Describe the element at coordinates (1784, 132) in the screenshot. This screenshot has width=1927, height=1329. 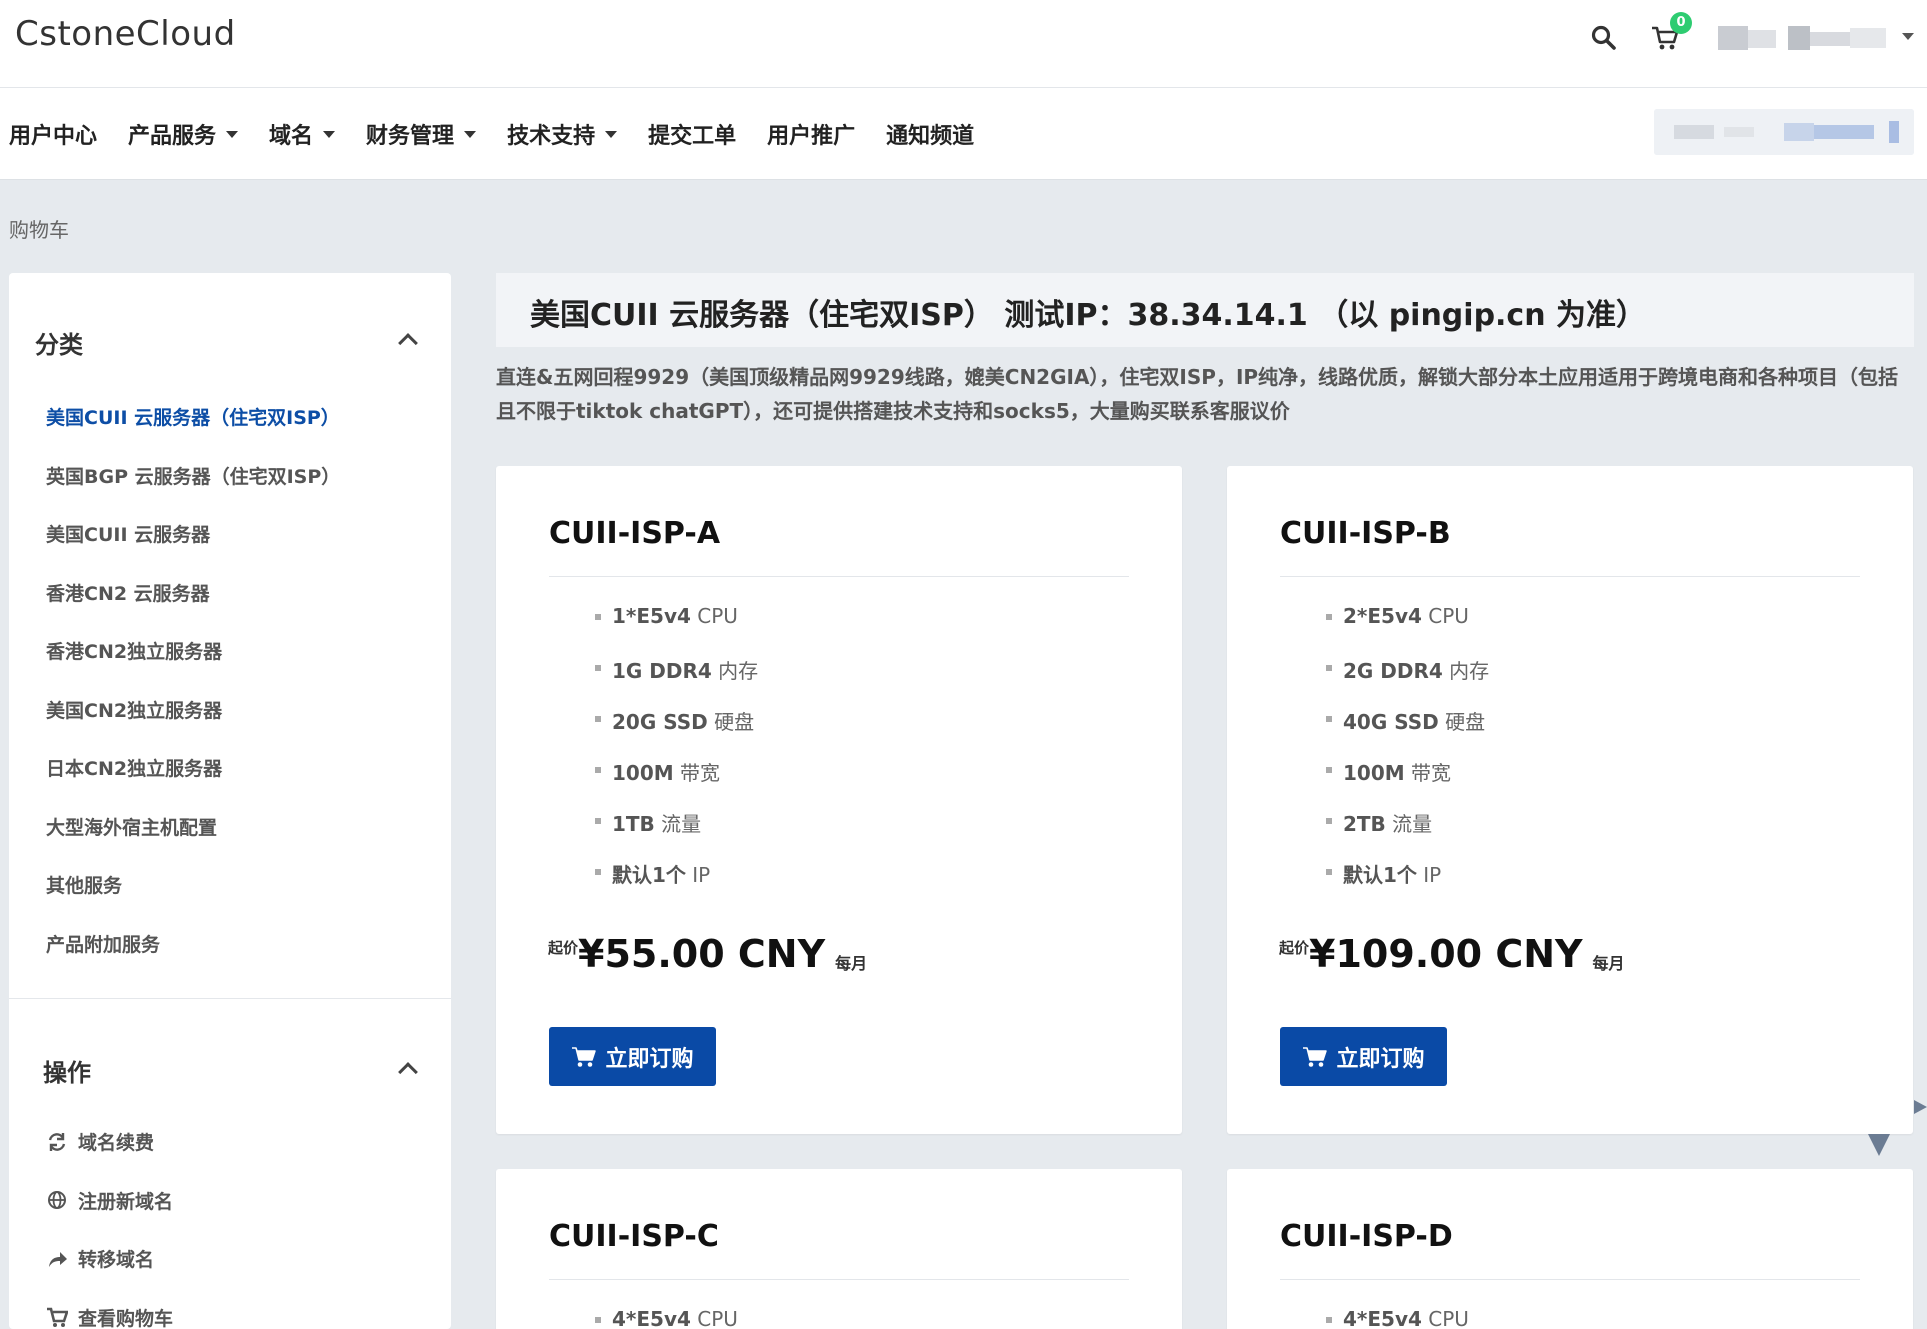
I see `account-info-blurred` at that location.